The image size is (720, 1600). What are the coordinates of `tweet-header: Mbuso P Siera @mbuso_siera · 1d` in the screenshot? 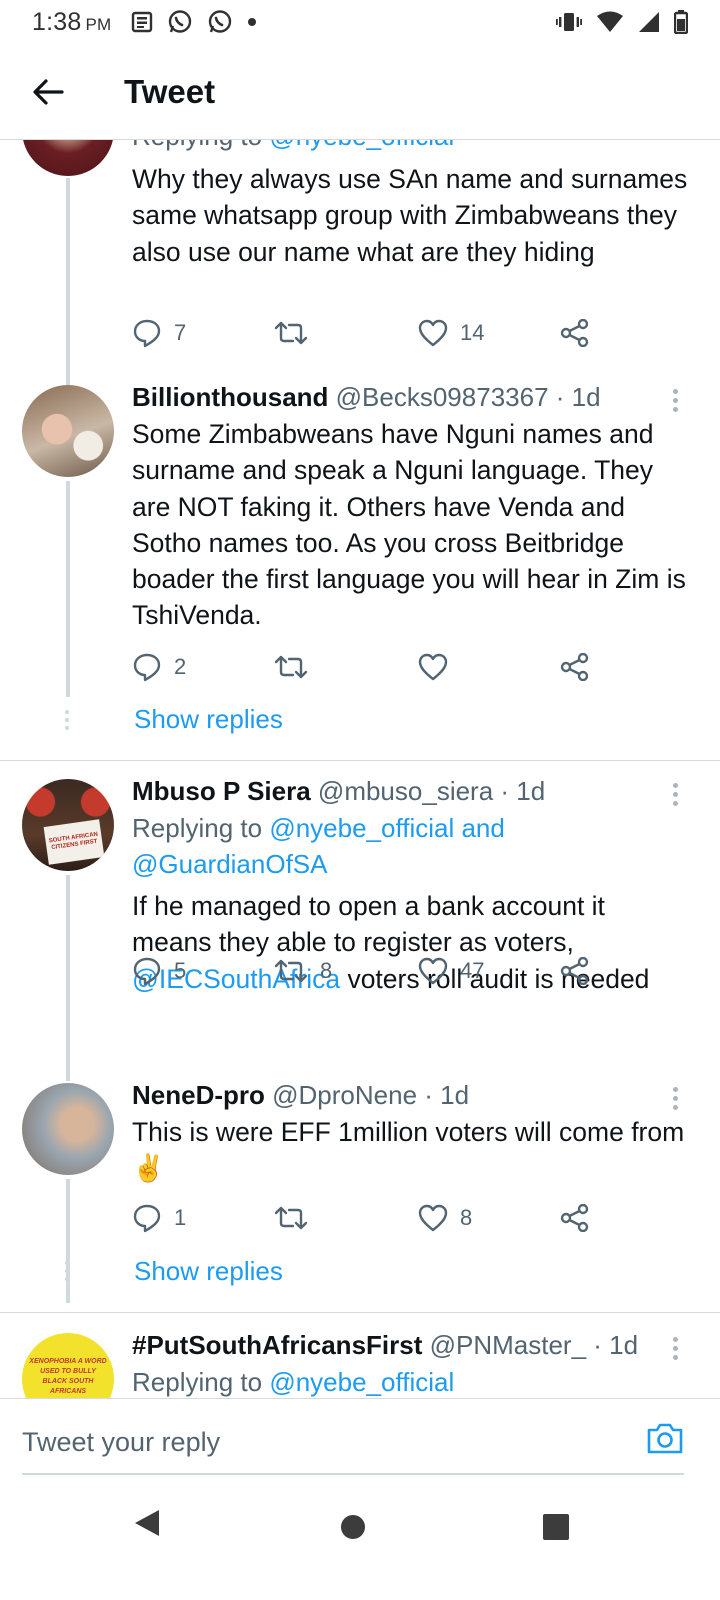 It's located at (410, 791).